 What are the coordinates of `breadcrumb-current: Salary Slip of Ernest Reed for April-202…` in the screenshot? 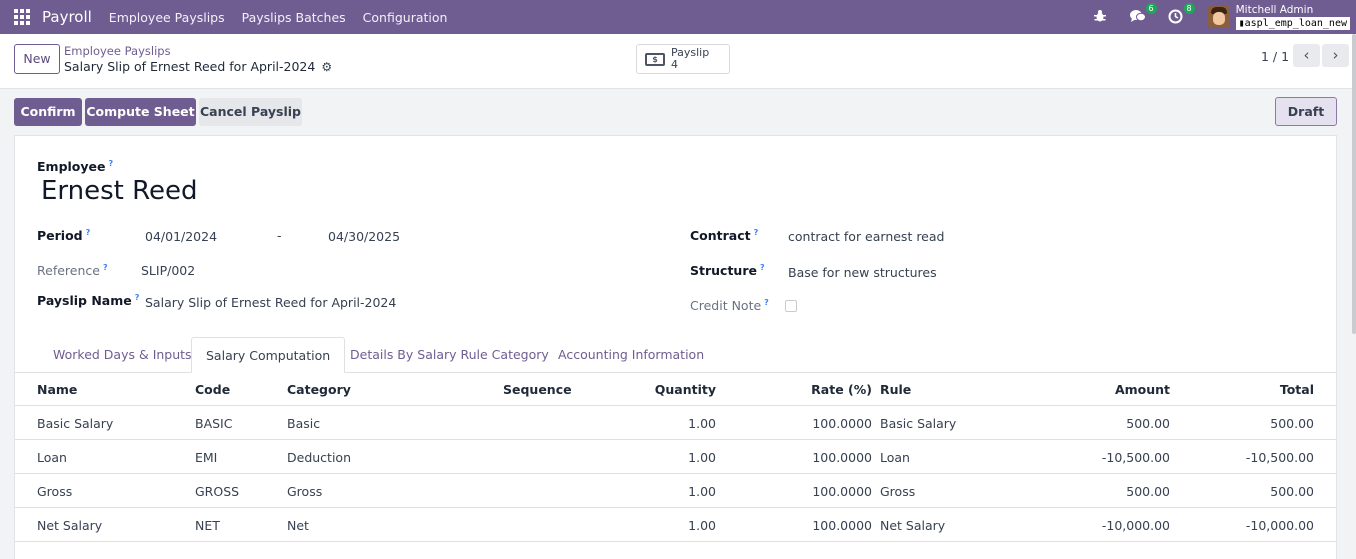 It's located at (198, 66).